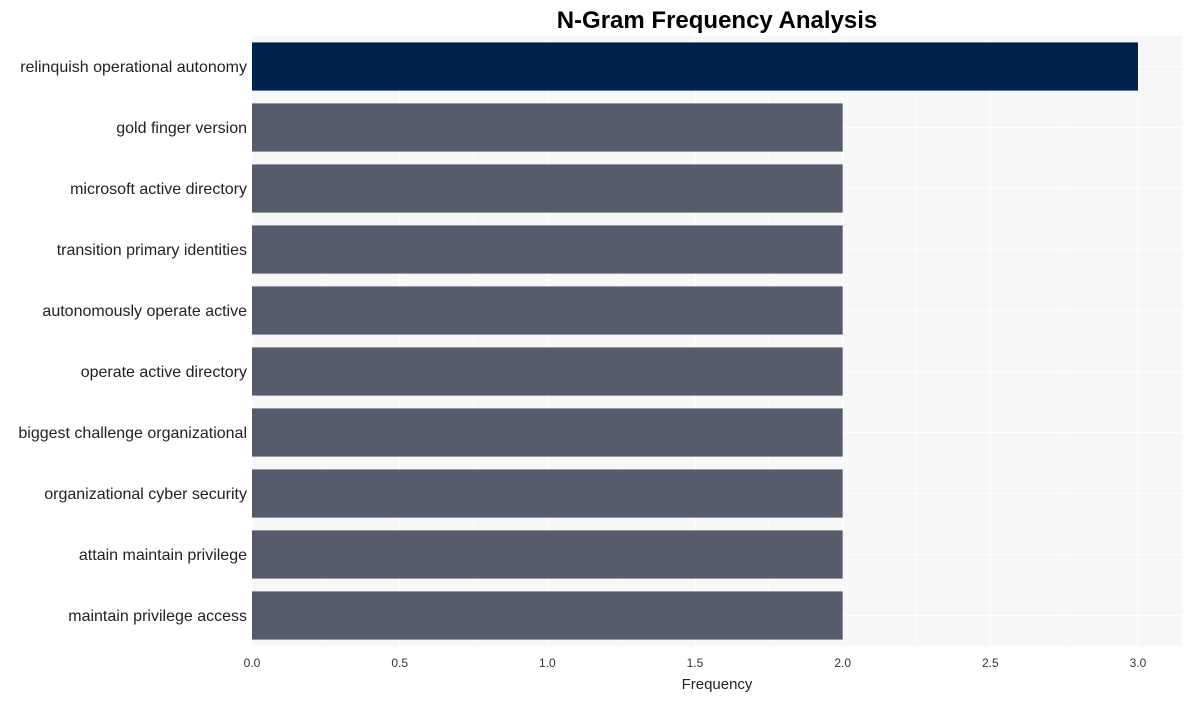 The height and width of the screenshot is (701, 1192). Describe the element at coordinates (157, 616) in the screenshot. I see `y-tick-label: maintain privilege access` at that location.